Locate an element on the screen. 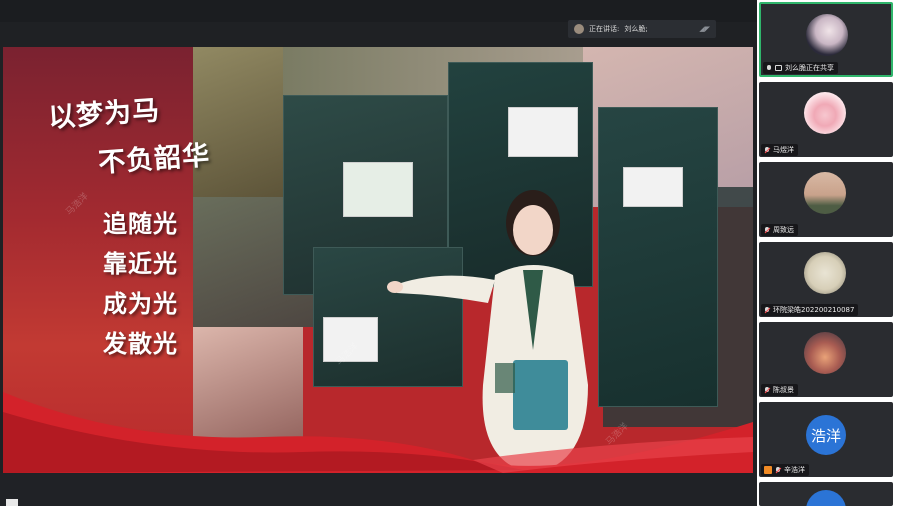 This screenshot has width=900, height=506. participant-tile: 陈叔景 is located at coordinates (826, 359).